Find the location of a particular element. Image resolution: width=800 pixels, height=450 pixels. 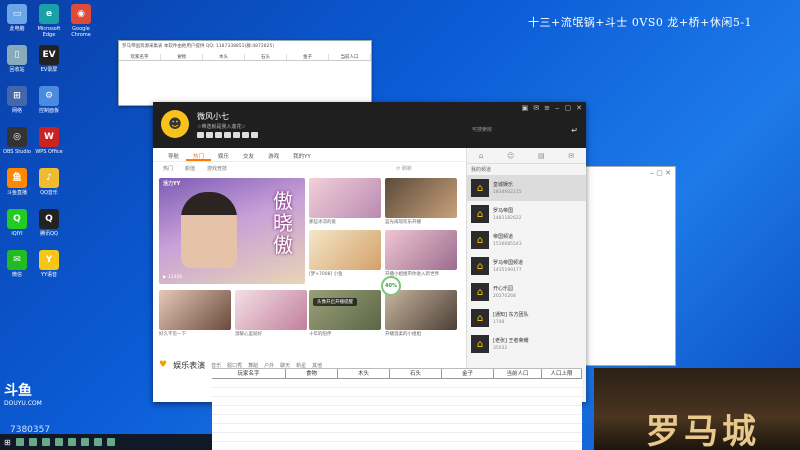

desktop-icon: ⊞ 网络 is located at coordinates (17, 100).